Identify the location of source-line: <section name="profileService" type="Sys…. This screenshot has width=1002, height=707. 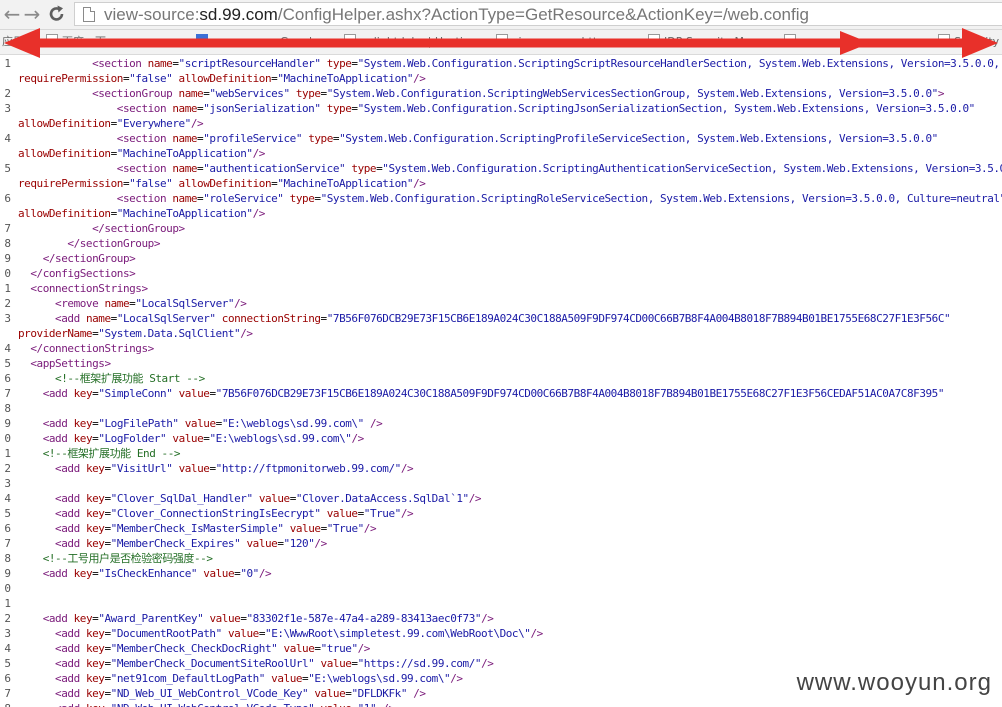
(527, 138).